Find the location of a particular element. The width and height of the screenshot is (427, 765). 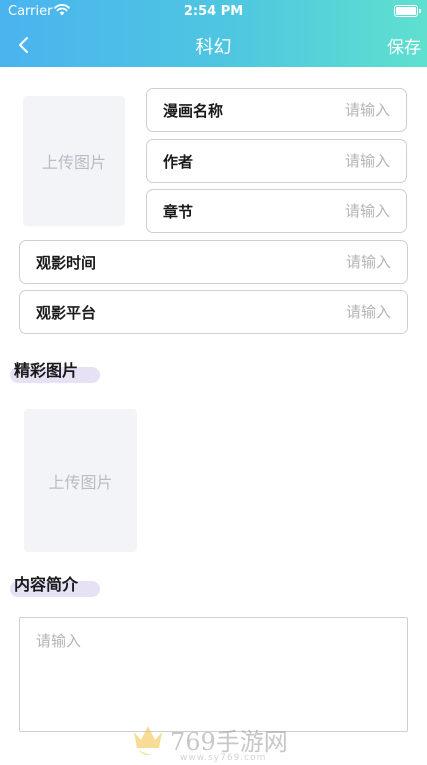

gallery-upload-button: 上传图片 is located at coordinates (80, 480).